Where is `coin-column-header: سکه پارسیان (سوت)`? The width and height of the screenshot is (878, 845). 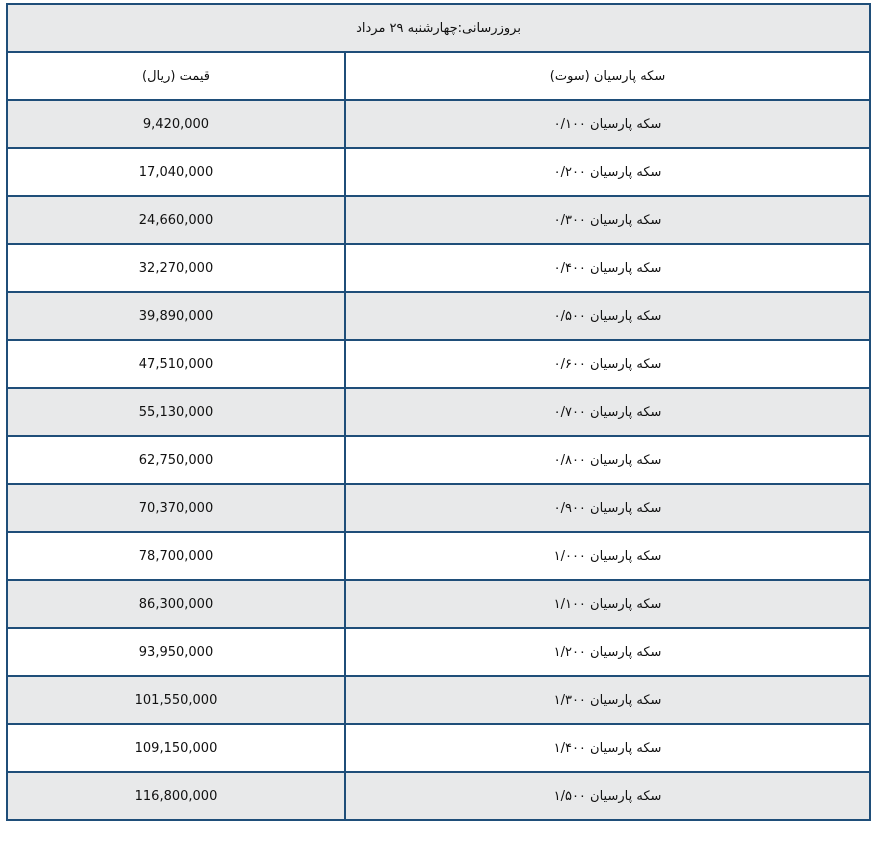
coin-column-header: سکه پارسیان (سوت) is located at coordinates (607, 76).